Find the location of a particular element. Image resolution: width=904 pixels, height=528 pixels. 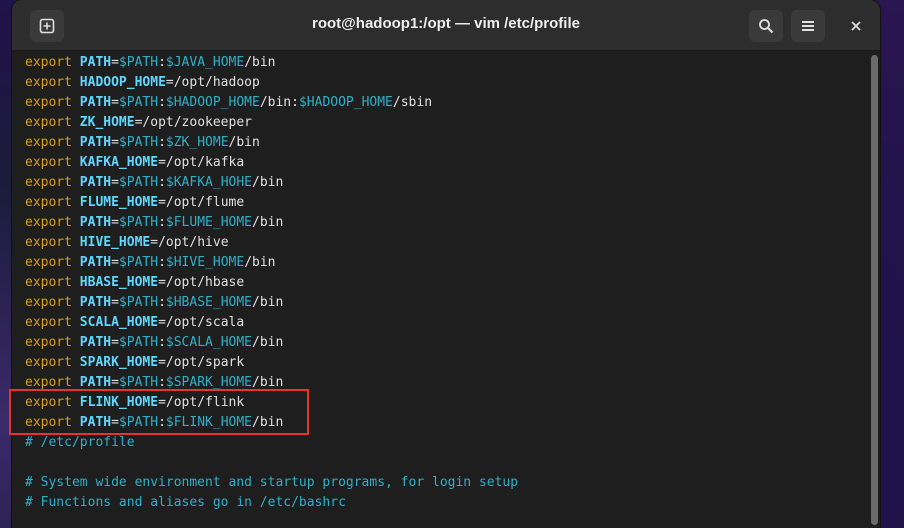

close-button is located at coordinates (856, 26).